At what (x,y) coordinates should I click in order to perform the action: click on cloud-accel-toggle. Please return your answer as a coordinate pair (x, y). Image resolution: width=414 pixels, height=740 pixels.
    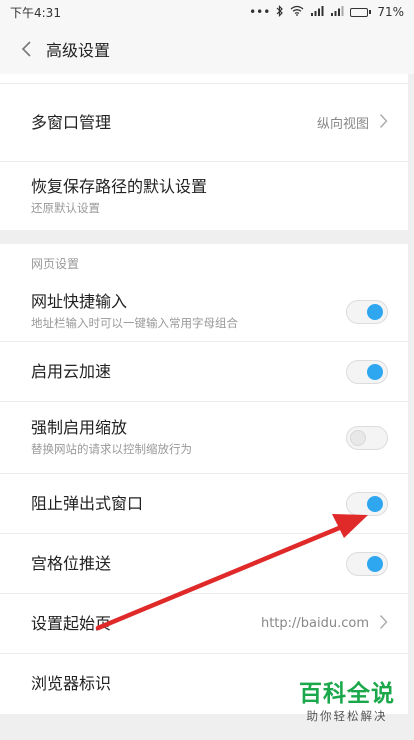
    Looking at the image, I should click on (367, 371).